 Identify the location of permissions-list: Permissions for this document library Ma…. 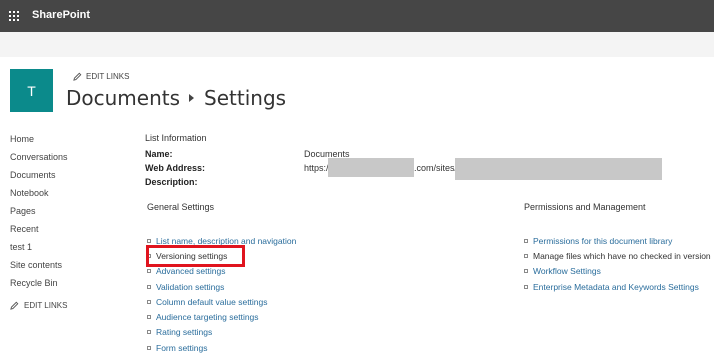
(617, 263).